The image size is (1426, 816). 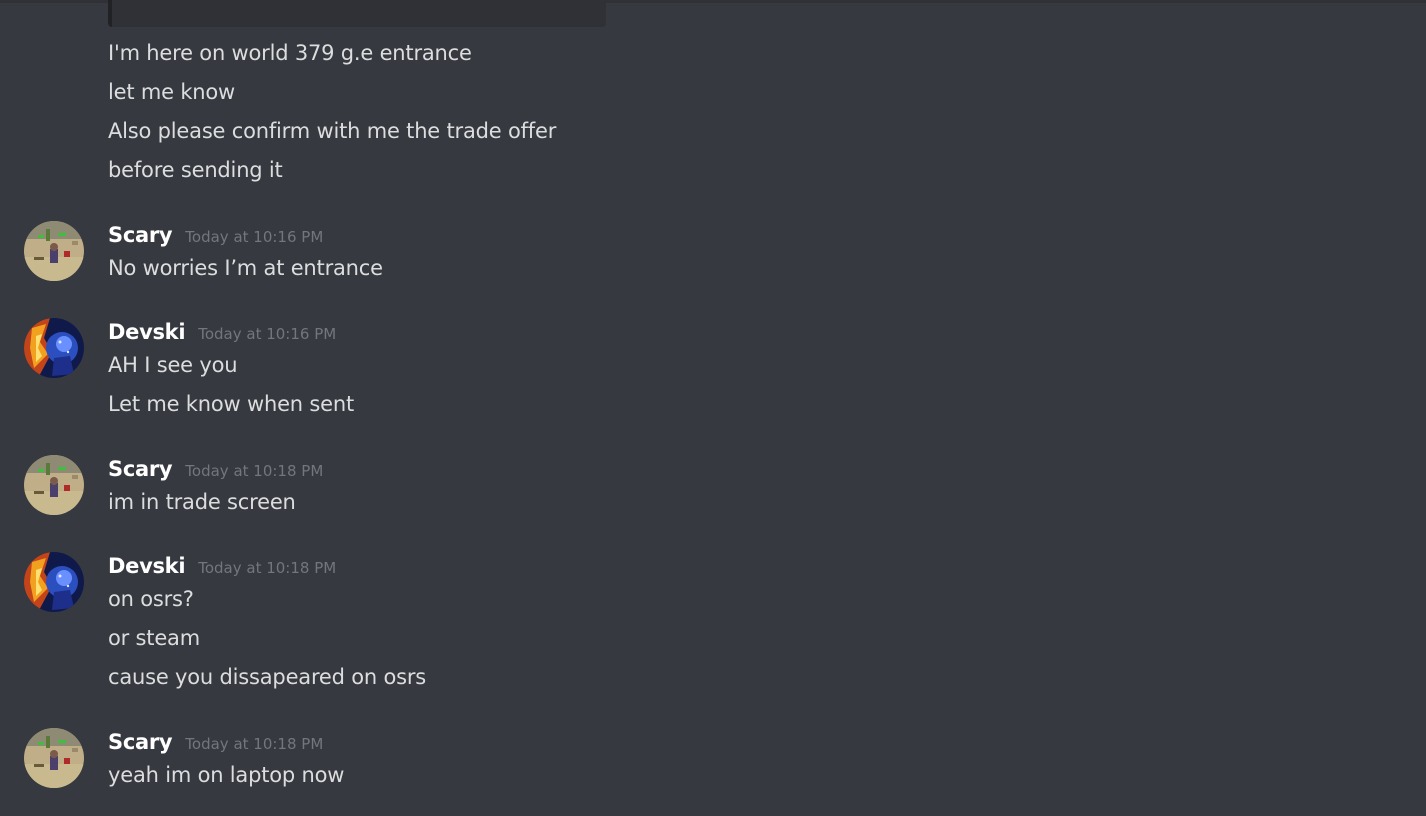 What do you see at coordinates (267, 677) in the screenshot?
I see `message-line: cause you dissapeared on osrs` at bounding box center [267, 677].